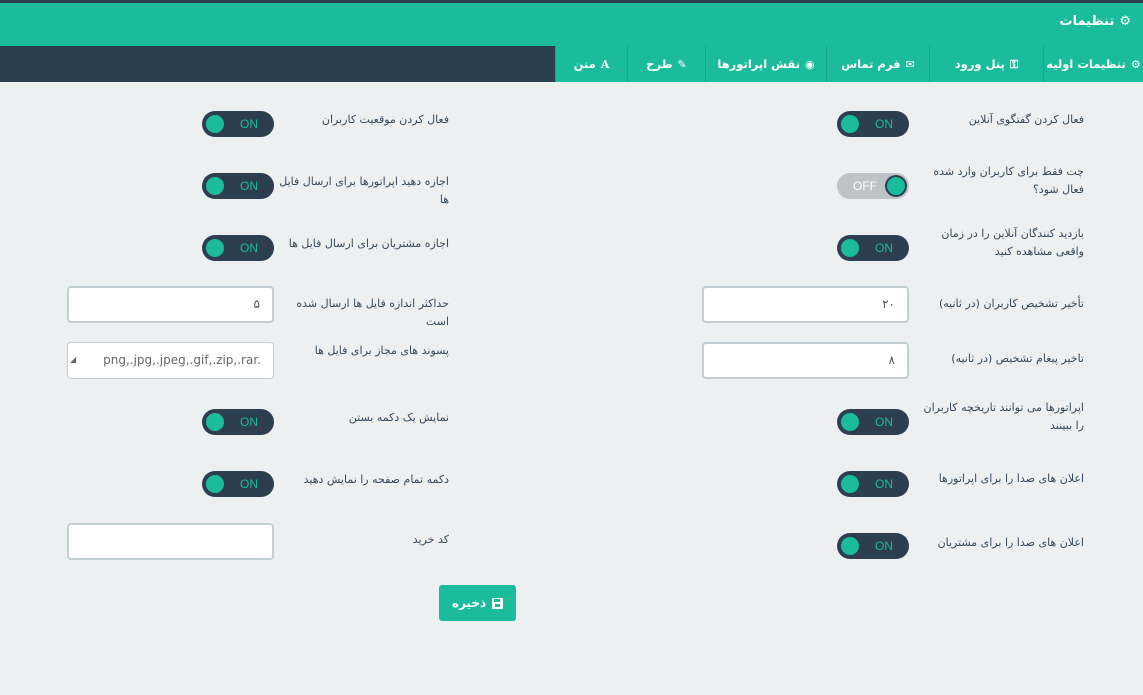 Image resolution: width=1143 pixels, height=695 pixels. I want to click on page-title: ⚙ تنظیمات, so click(1095, 21).